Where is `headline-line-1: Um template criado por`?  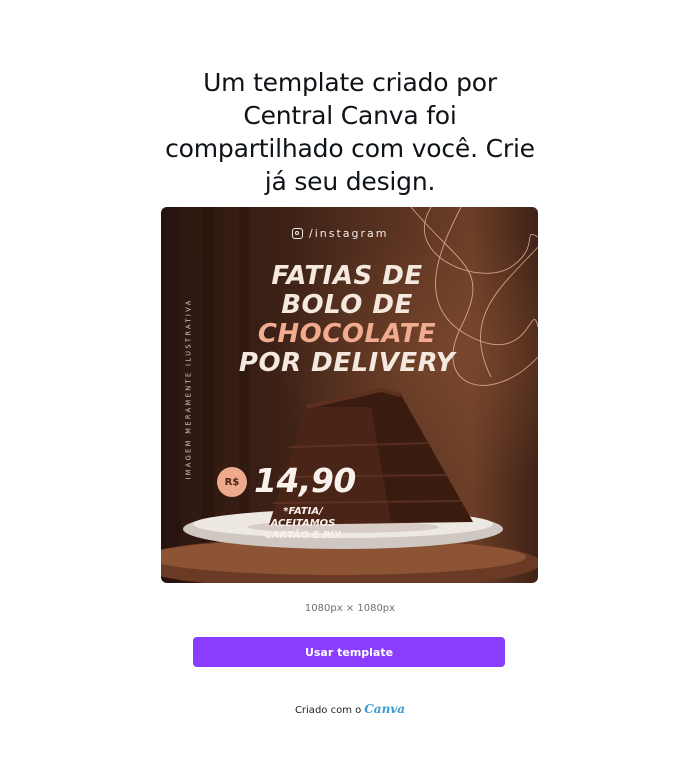 headline-line-1: Um template criado por is located at coordinates (350, 82).